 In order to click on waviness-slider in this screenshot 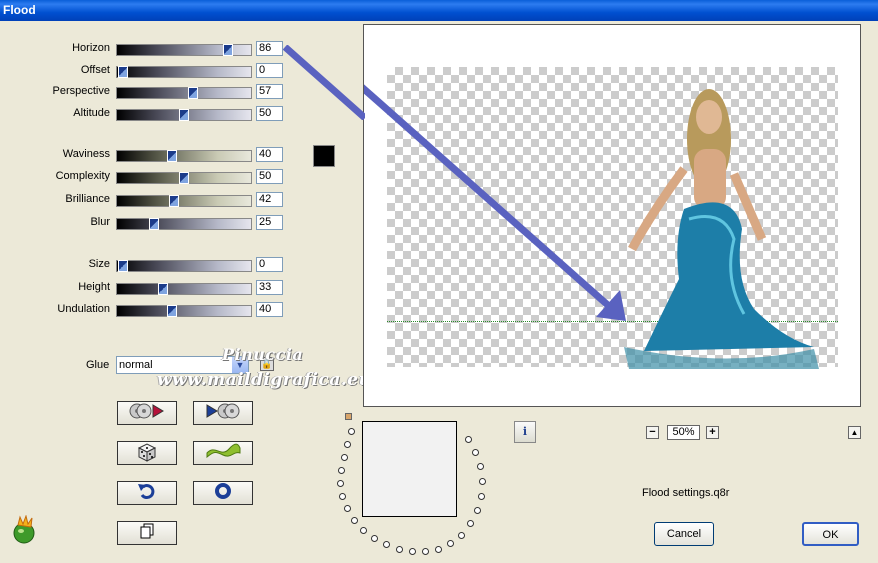, I will do `click(184, 156)`.